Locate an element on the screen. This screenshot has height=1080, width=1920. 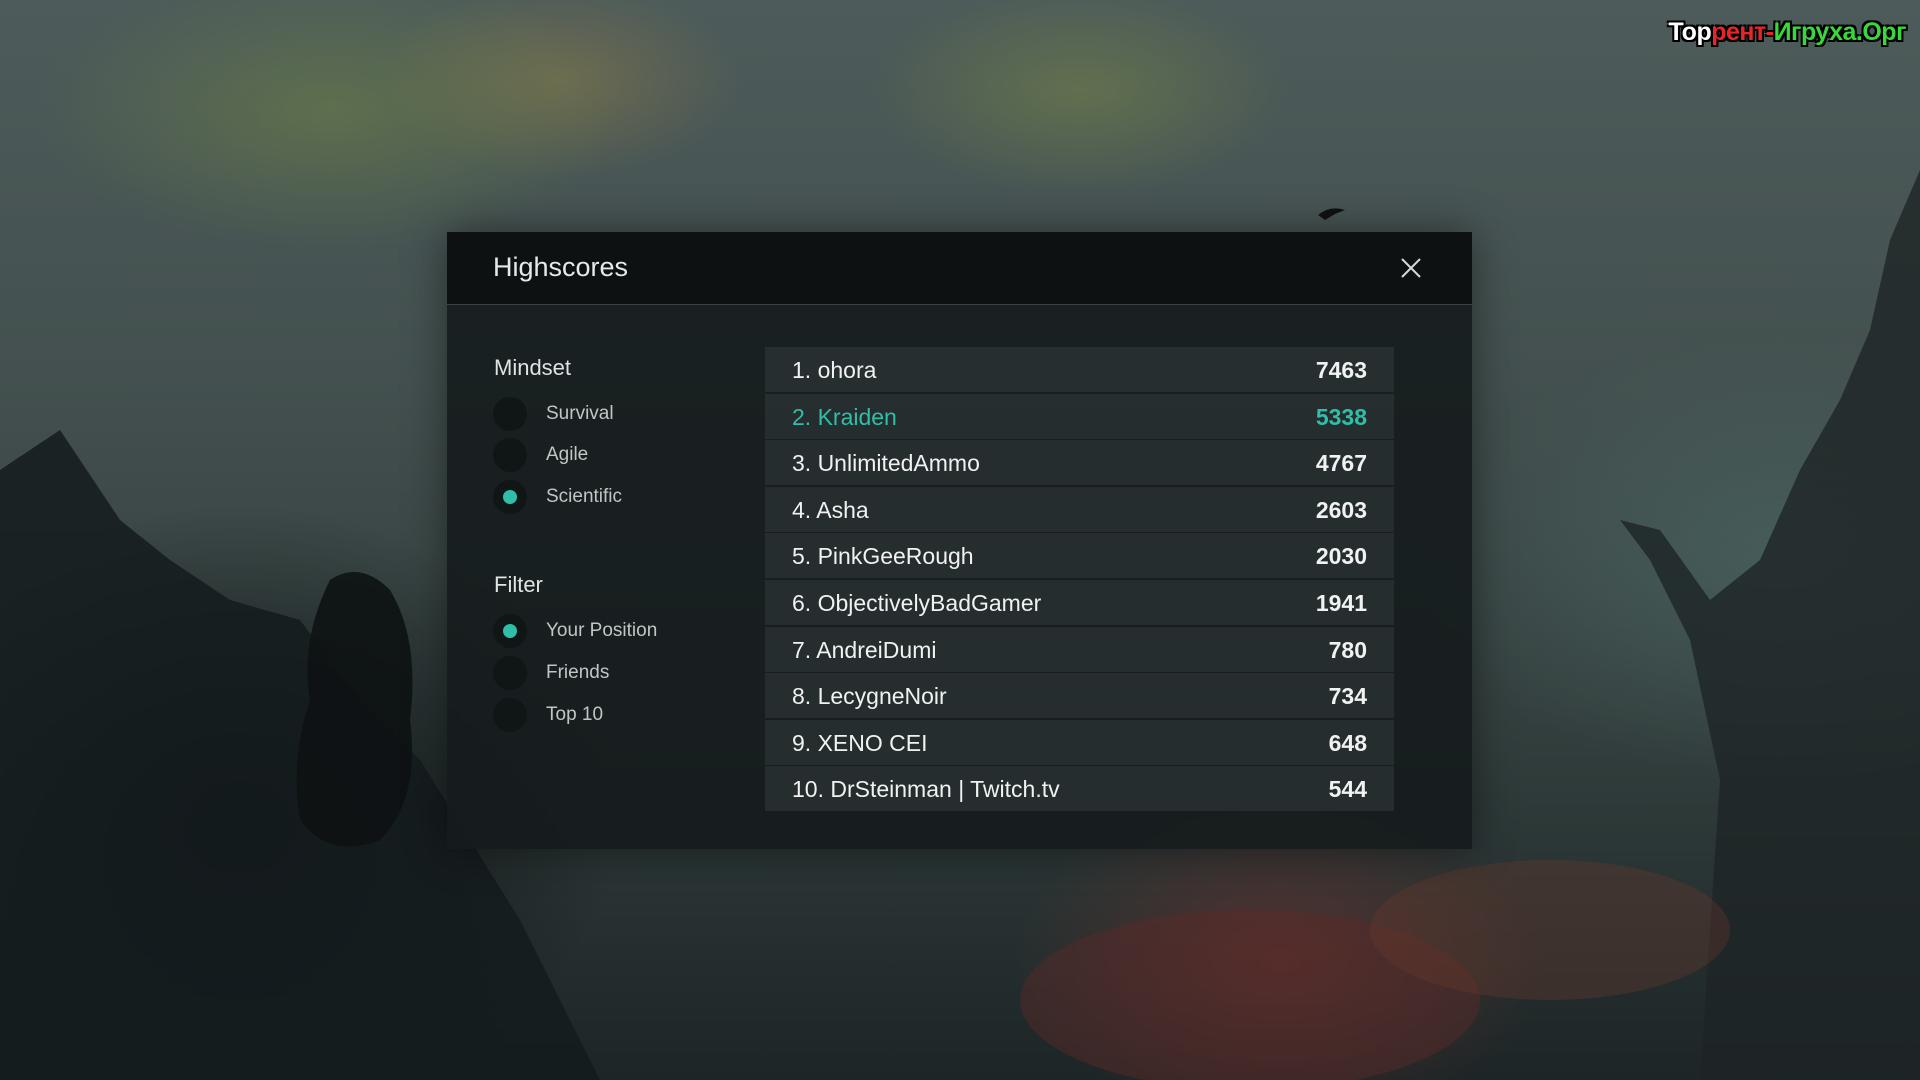
radio-label: Agile is located at coordinates (567, 454).